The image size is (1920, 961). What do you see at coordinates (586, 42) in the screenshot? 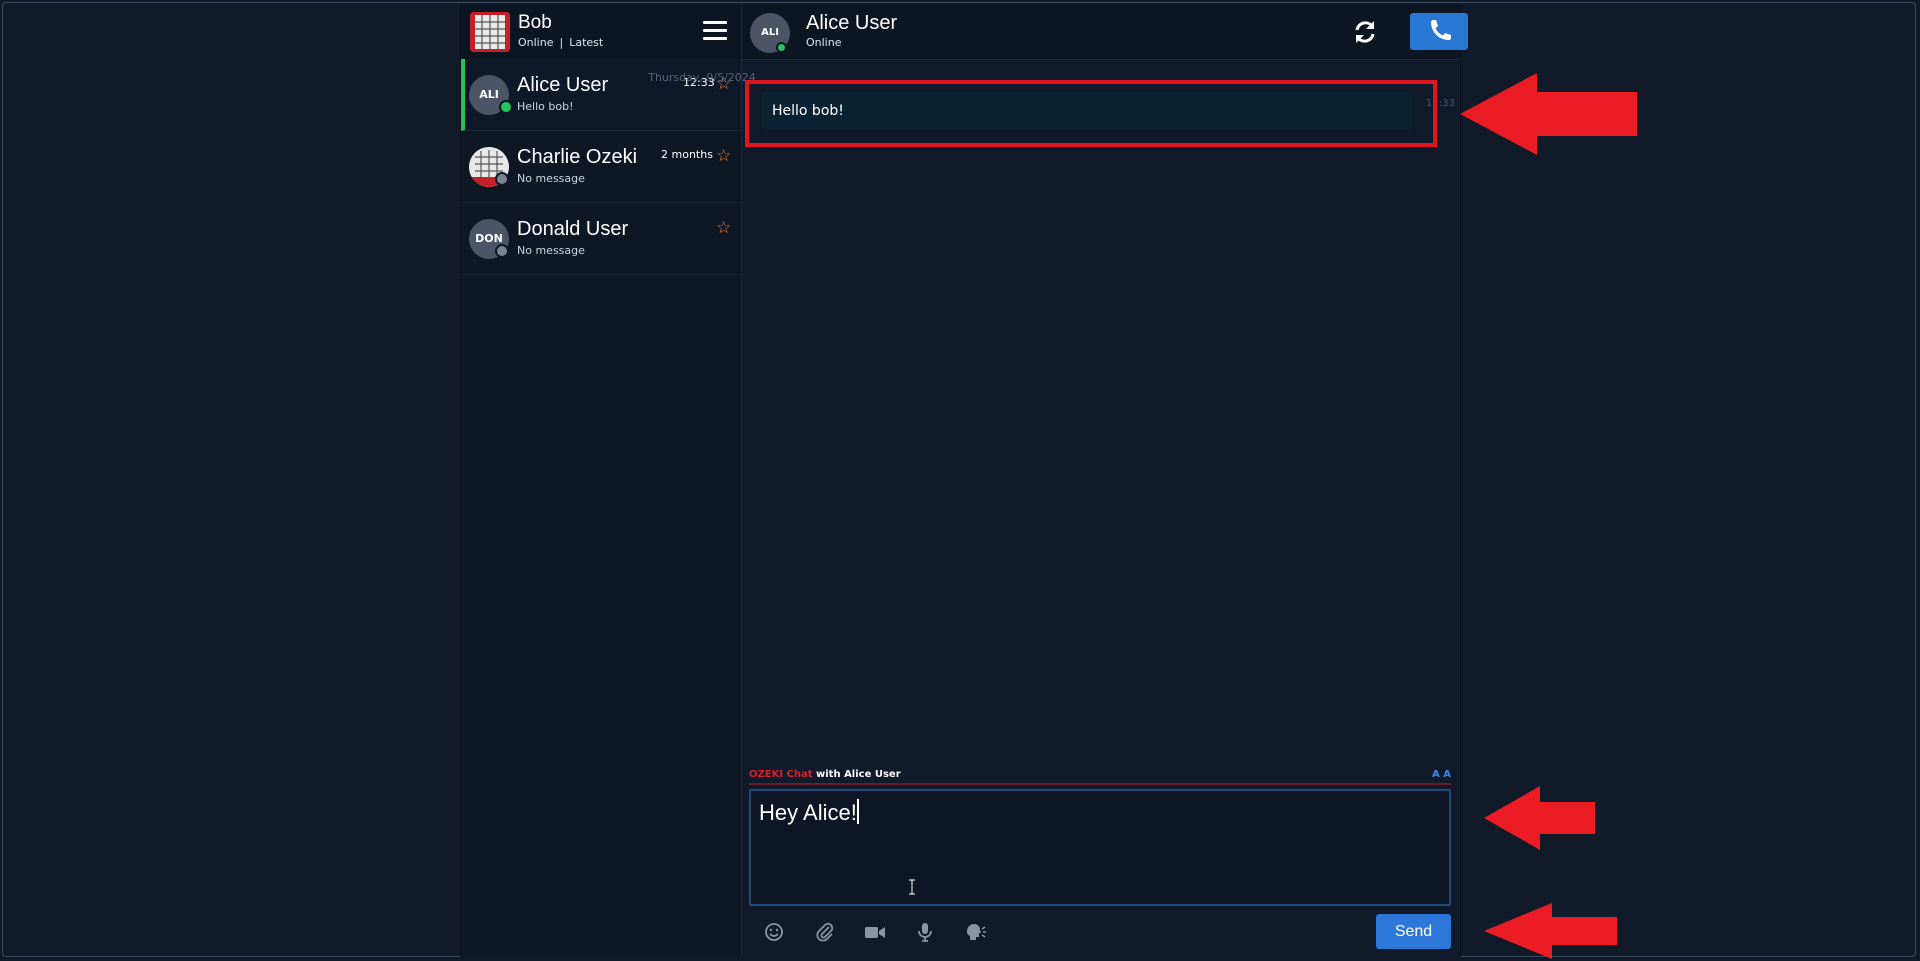
I see `filter-latest: Latest` at bounding box center [586, 42].